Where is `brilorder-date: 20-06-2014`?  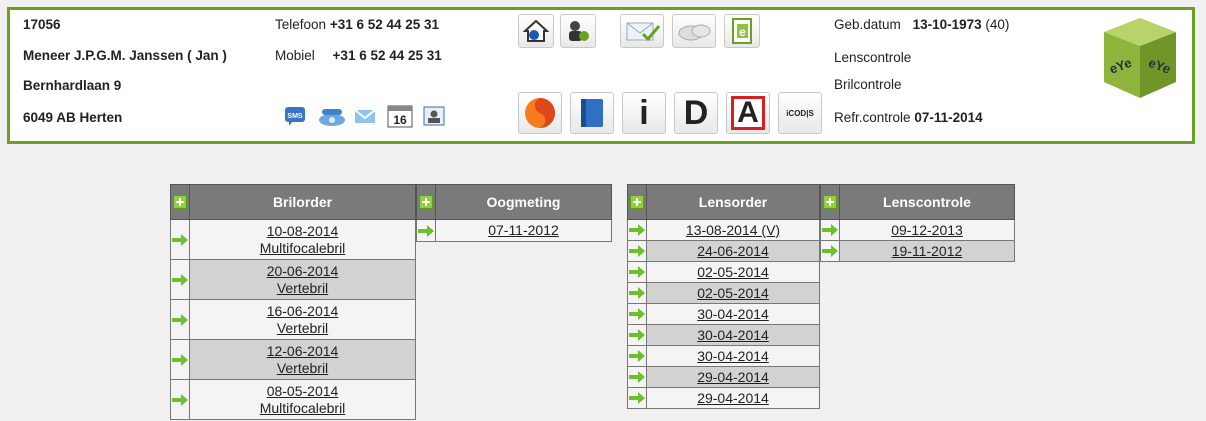 brilorder-date: 20-06-2014 is located at coordinates (302, 271).